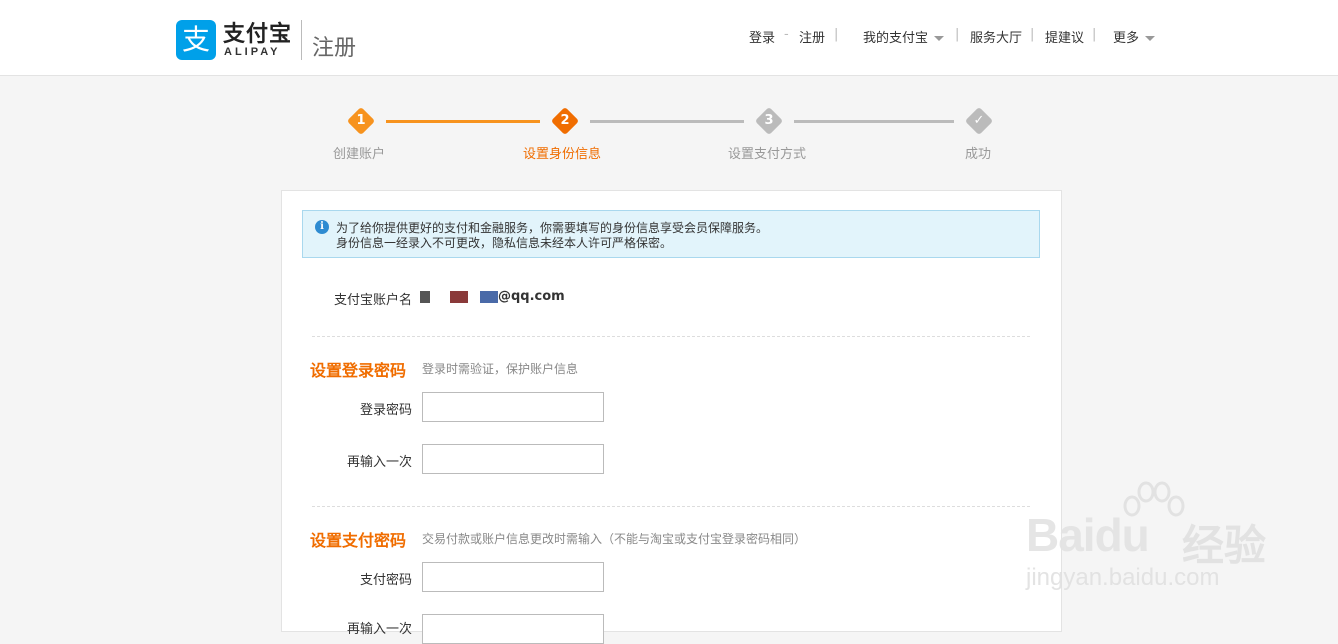 This screenshot has width=1338, height=644. Describe the element at coordinates (614, 539) in the screenshot. I see `pay-password-hint: 交易付款或账户信息更改时需输入（不能与淘宝或支付宝登录密码相同）` at that location.